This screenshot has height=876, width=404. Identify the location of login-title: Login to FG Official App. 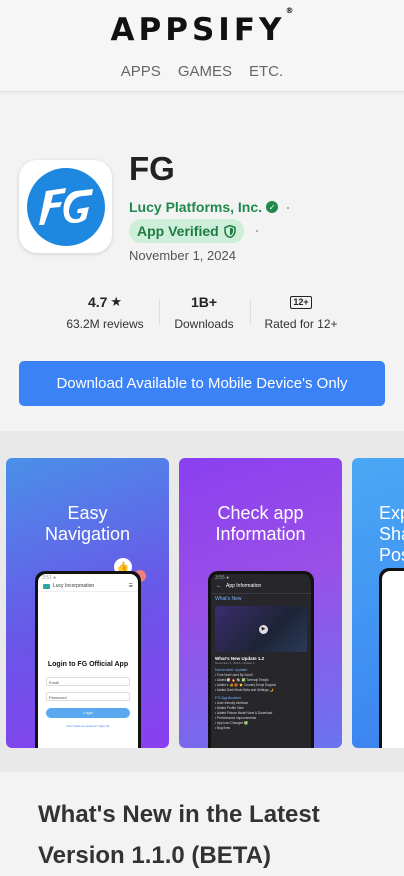
(88, 664).